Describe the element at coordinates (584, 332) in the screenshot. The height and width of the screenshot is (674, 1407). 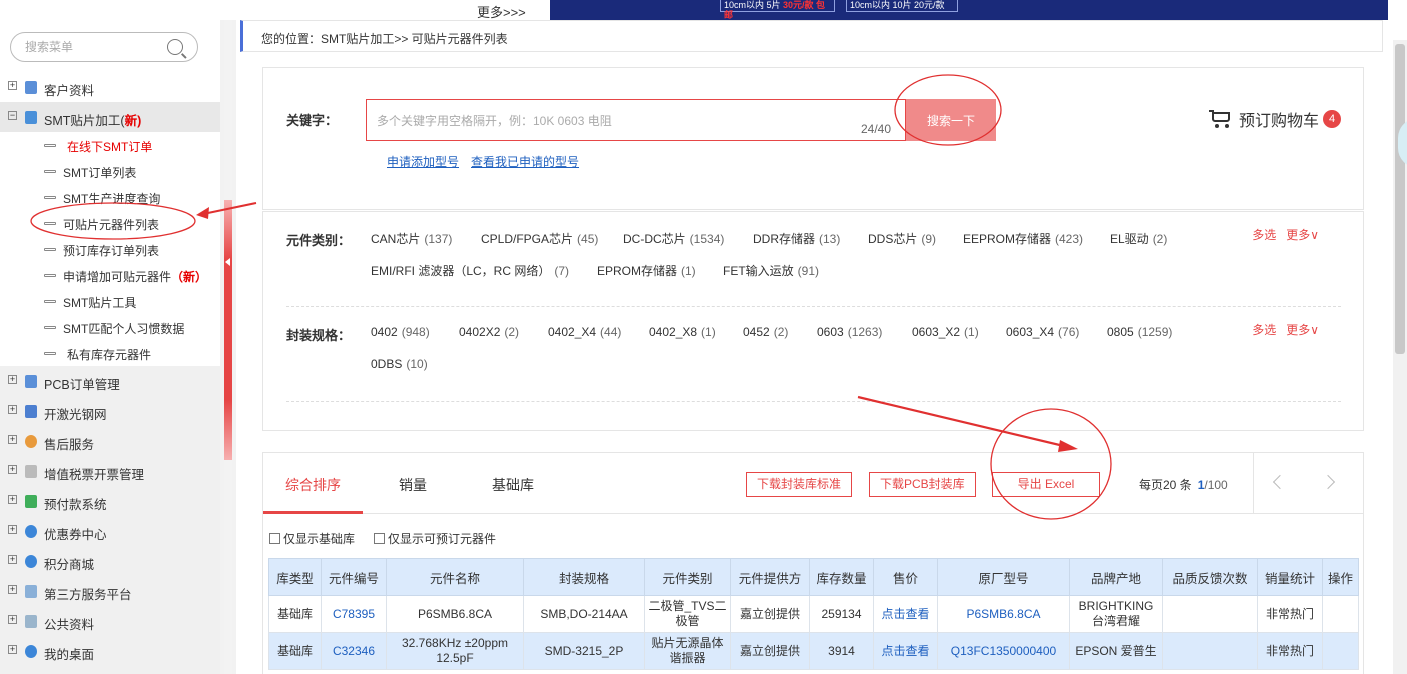
I see `package-item: 0402_X4 (44)` at that location.